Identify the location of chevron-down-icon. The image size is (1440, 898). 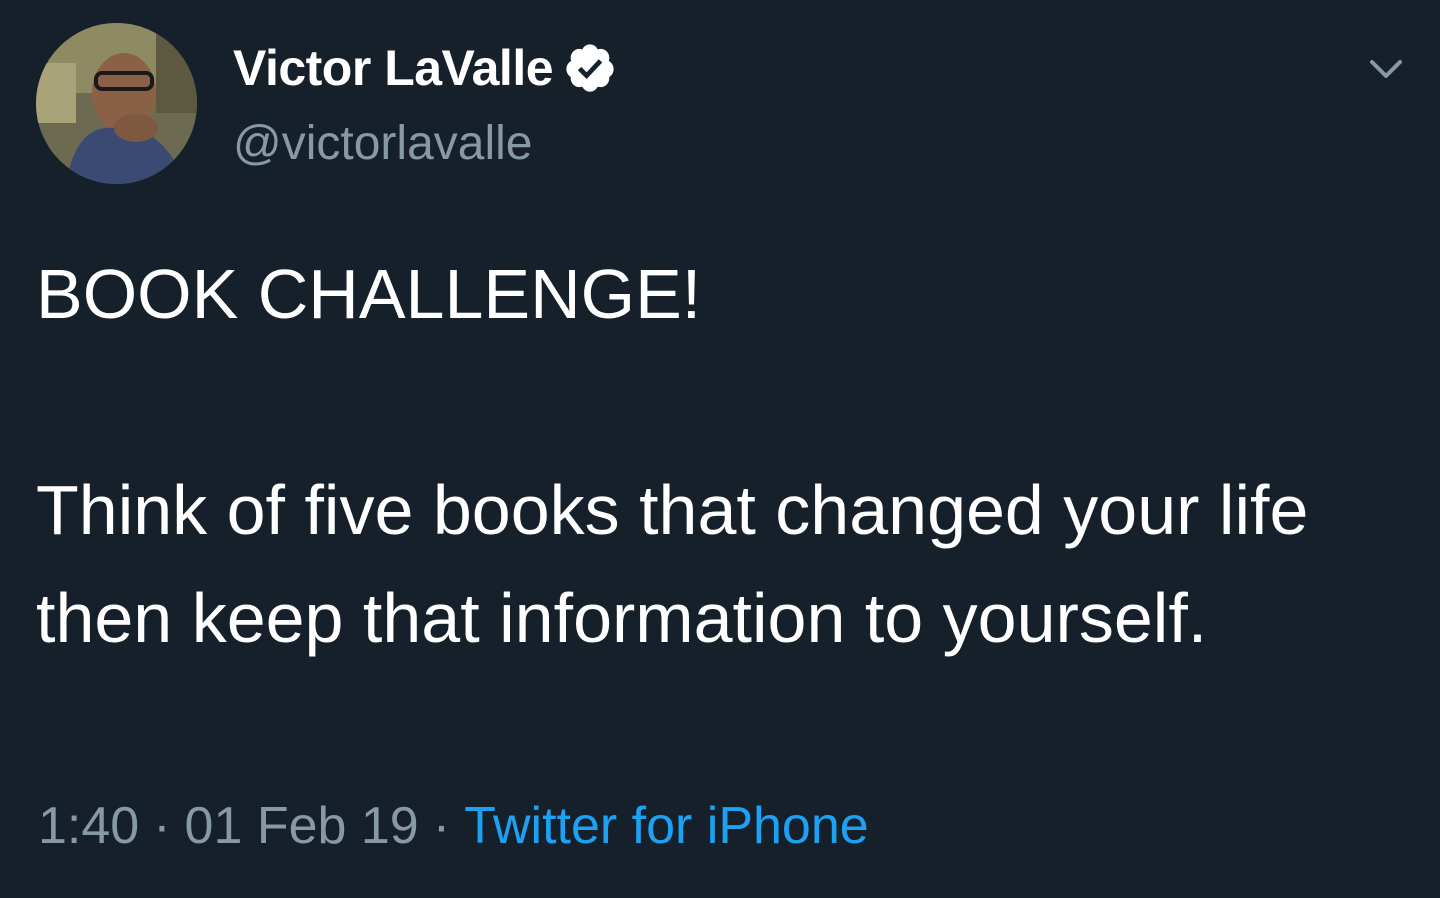
(1386, 68).